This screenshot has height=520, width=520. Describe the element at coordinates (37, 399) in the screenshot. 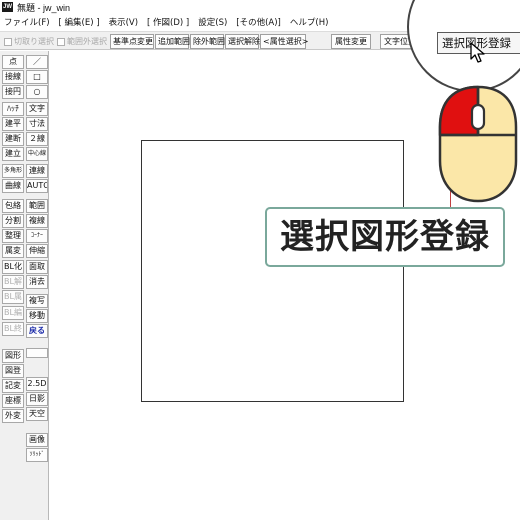

I see `tool-sun-shadow: 日影` at that location.